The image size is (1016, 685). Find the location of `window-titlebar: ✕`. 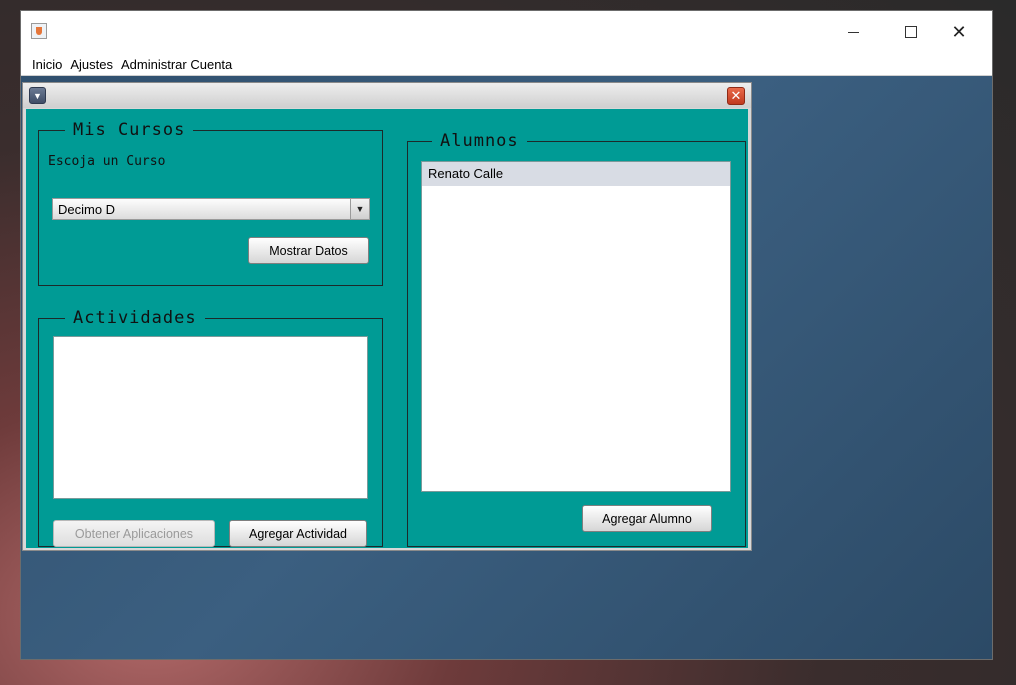

window-titlebar: ✕ is located at coordinates (506, 32).